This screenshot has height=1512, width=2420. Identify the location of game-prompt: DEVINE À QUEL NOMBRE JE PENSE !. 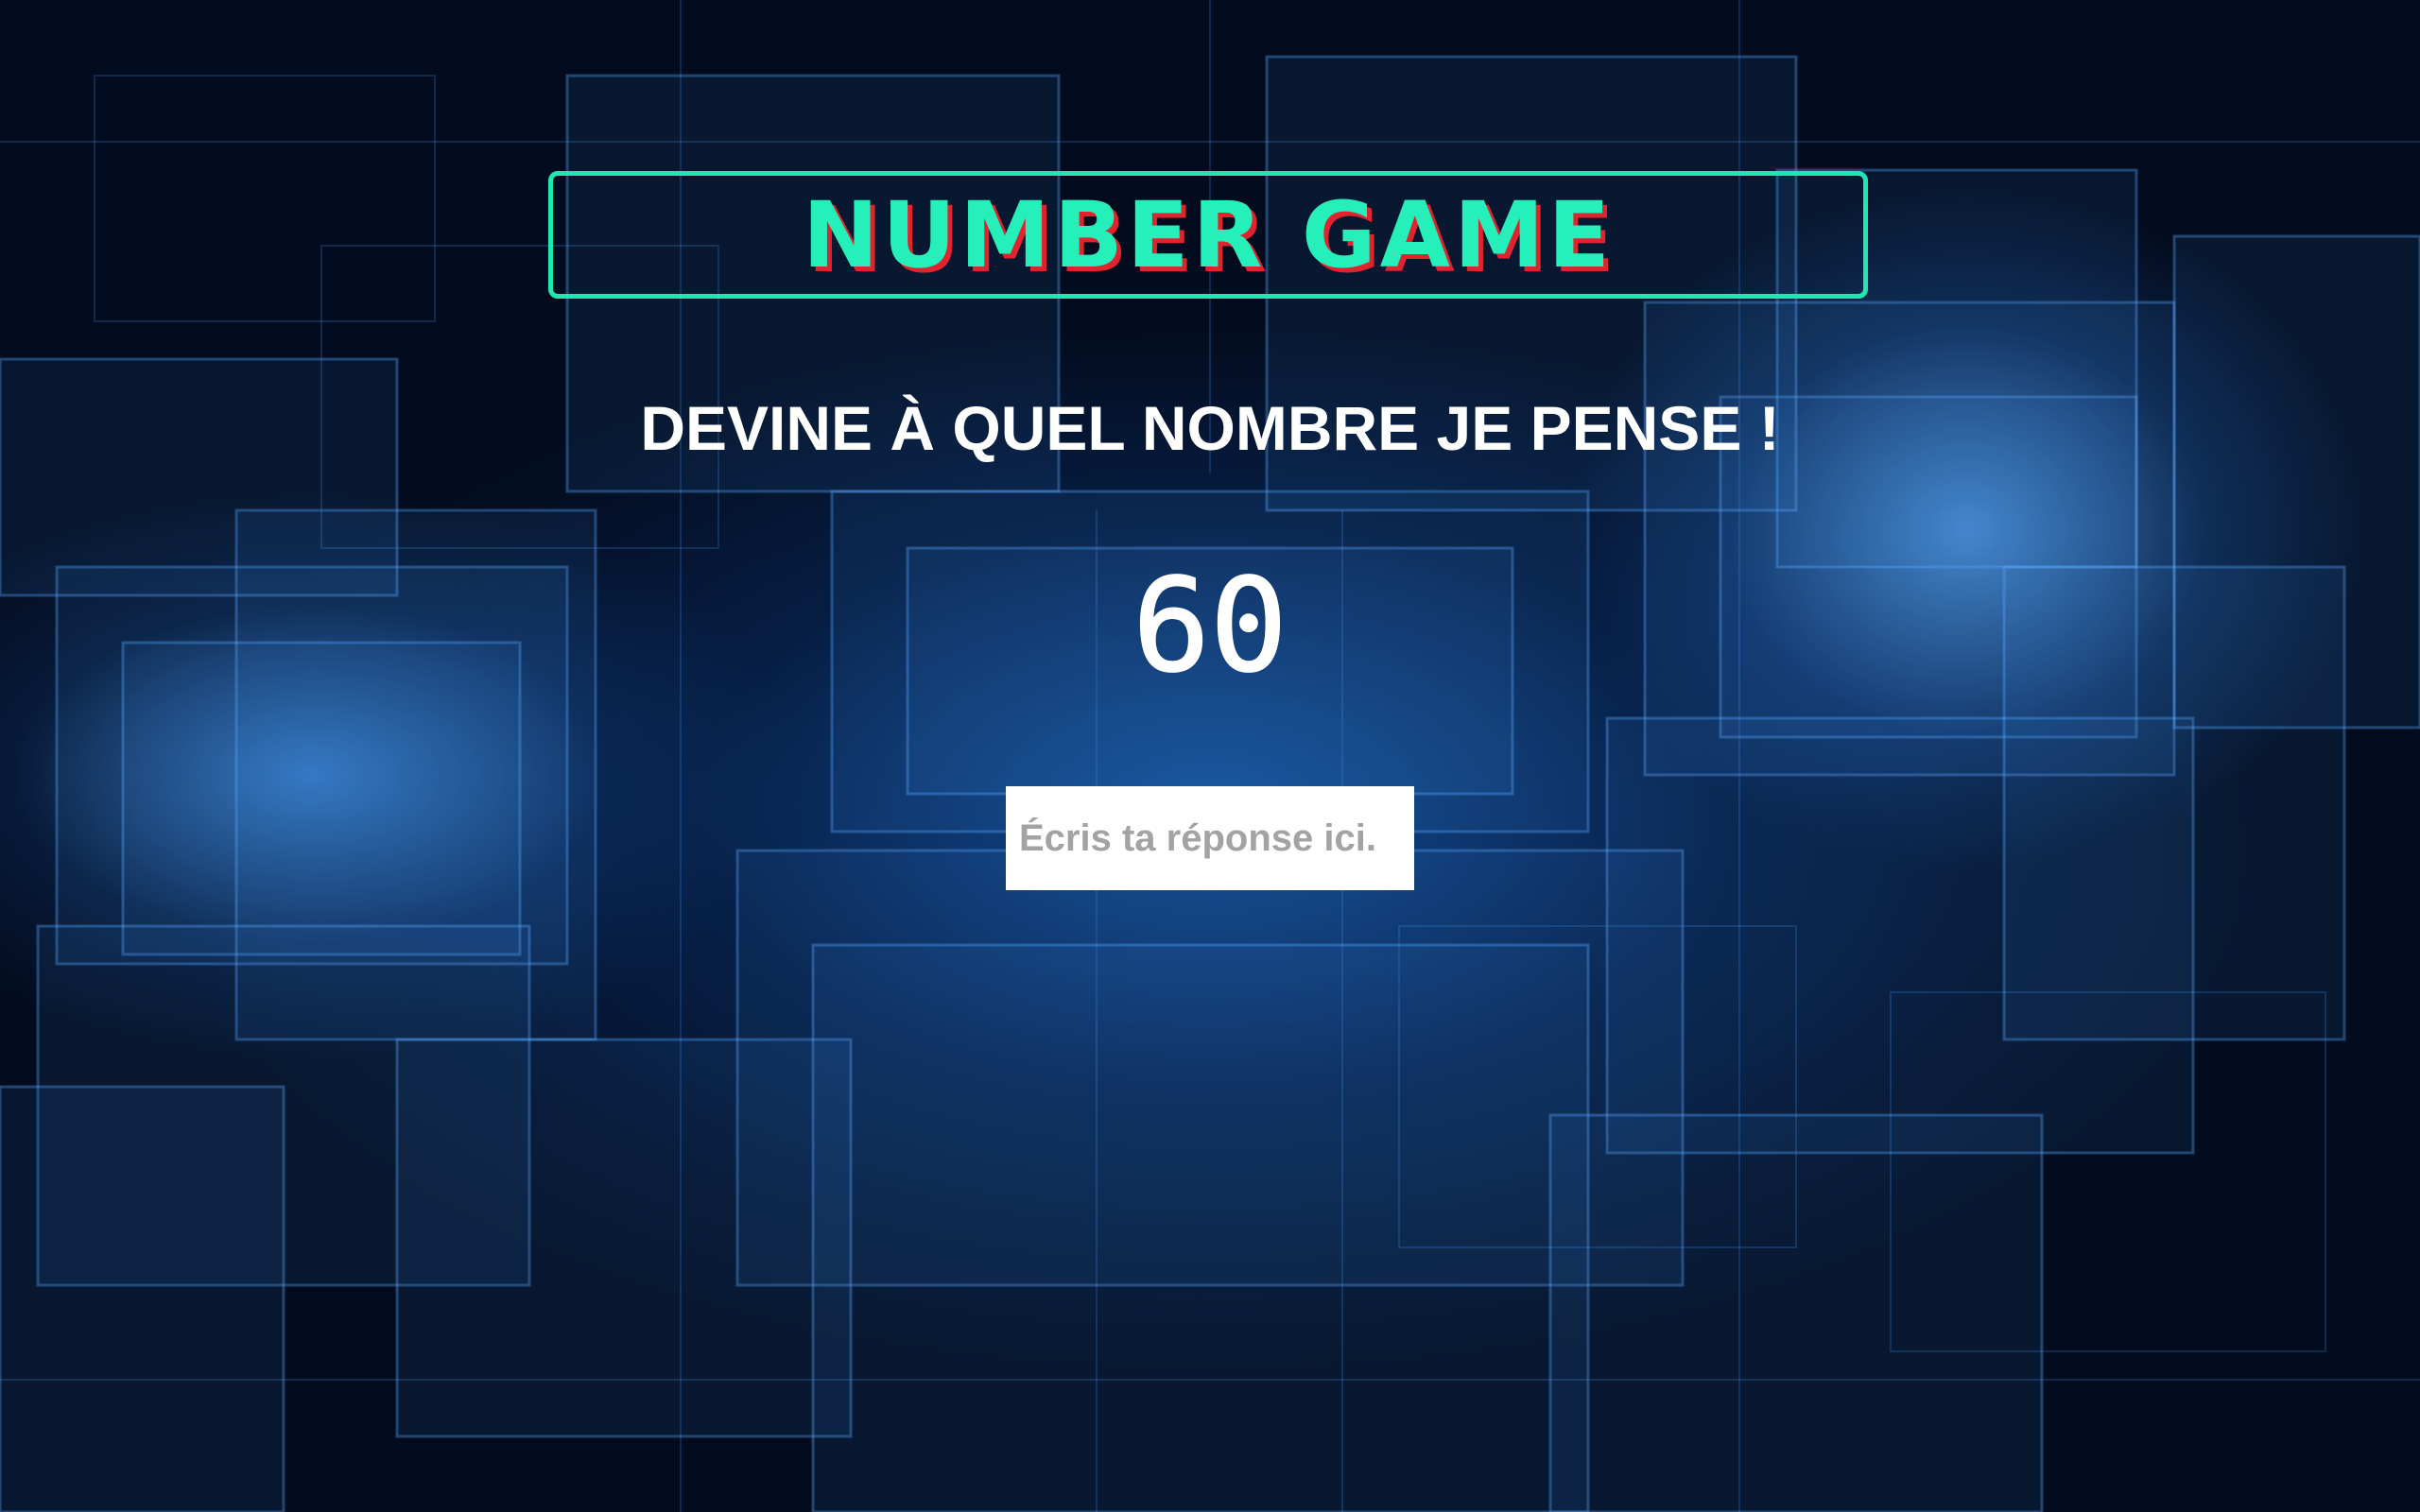
(1210, 428).